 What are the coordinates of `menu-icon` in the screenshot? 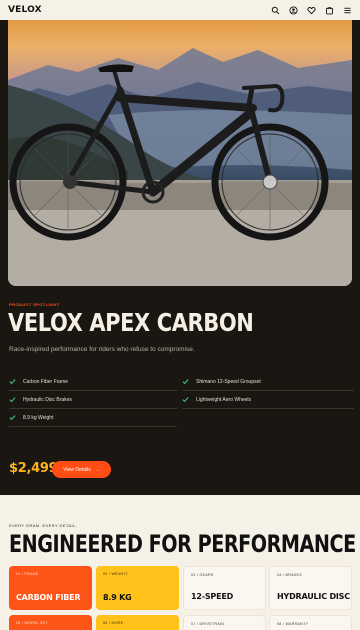 It's located at (347, 10).